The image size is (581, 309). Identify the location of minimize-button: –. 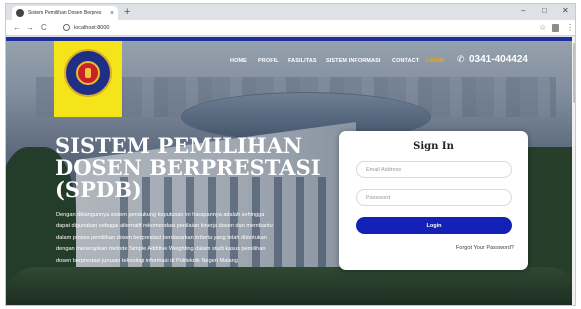
(523, 11).